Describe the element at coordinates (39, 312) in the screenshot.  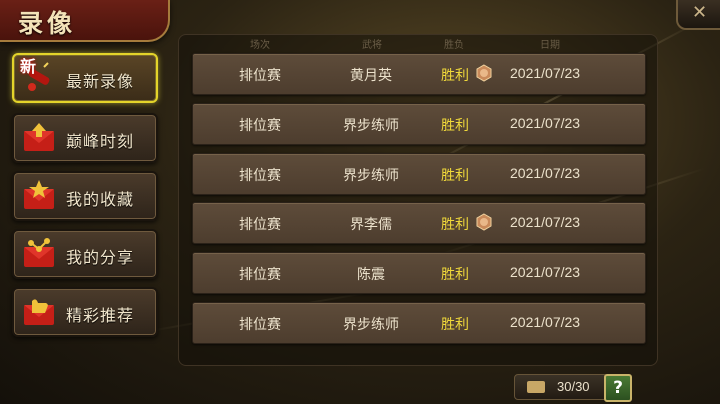
I see `red-envelope-thumbs-up-icon` at that location.